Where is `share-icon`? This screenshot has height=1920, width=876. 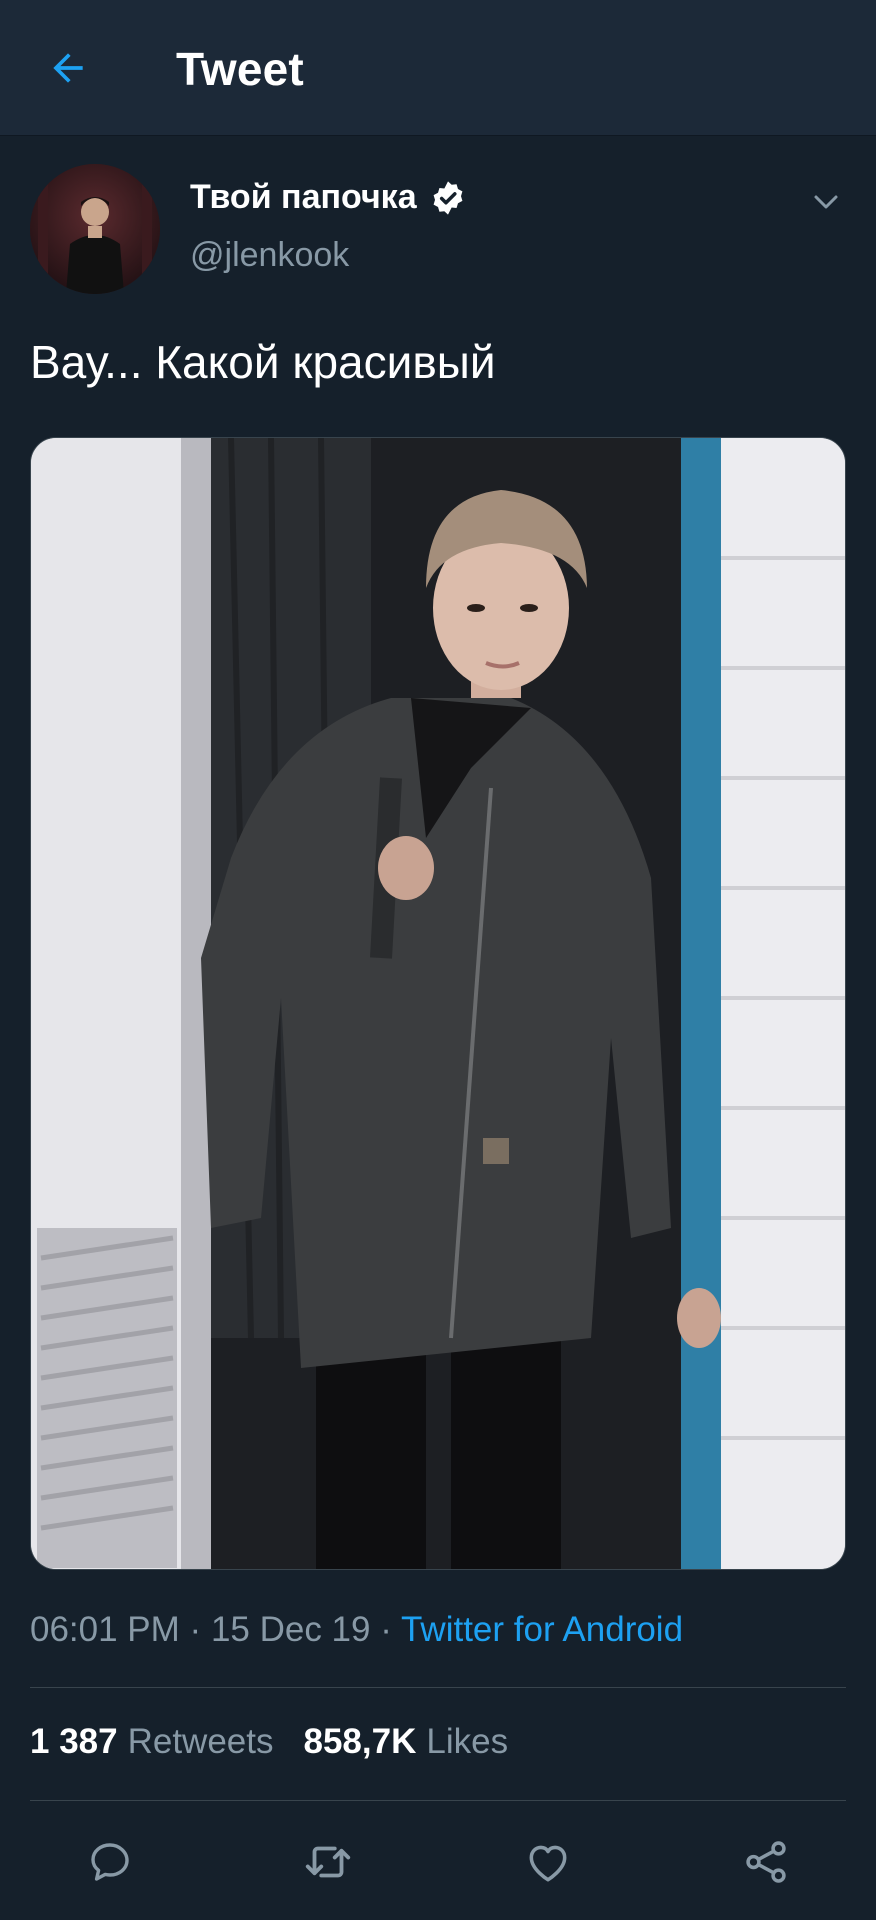 share-icon is located at coordinates (766, 1862).